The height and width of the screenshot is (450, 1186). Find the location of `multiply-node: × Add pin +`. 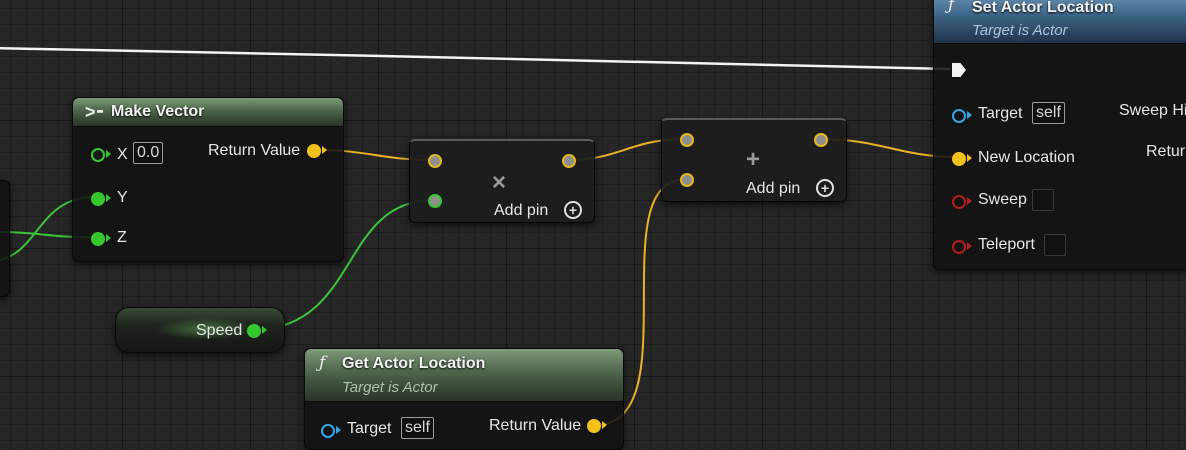

multiply-node: × Add pin + is located at coordinates (502, 181).